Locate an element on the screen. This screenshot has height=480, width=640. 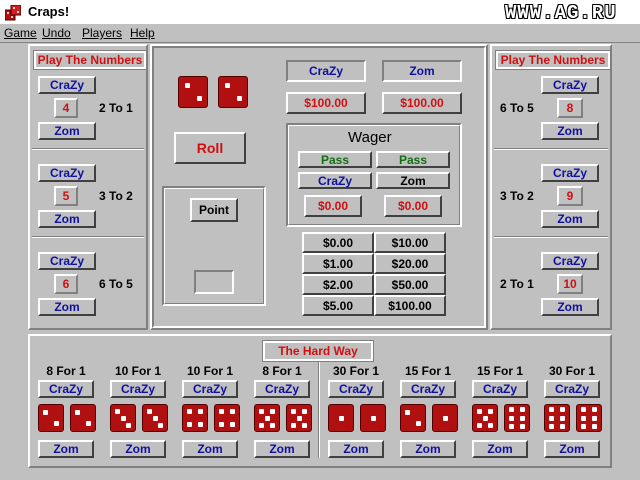
left-zom-button-6: Zom is located at coordinates (67, 307).